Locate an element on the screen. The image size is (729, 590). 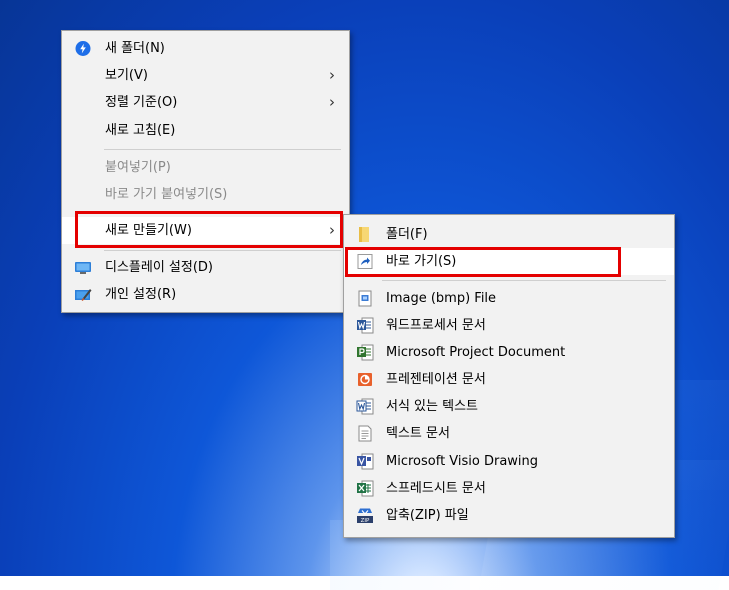
powerpoint-document-icon is located at coordinates (365, 379).